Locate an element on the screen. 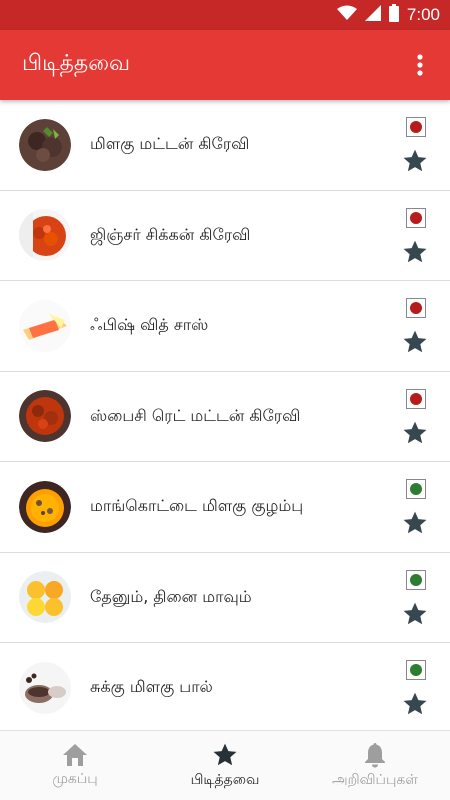 This screenshot has height=800, width=450. recipe-row: மிளகு மட்டன் கிரேவி is located at coordinates (225, 145).